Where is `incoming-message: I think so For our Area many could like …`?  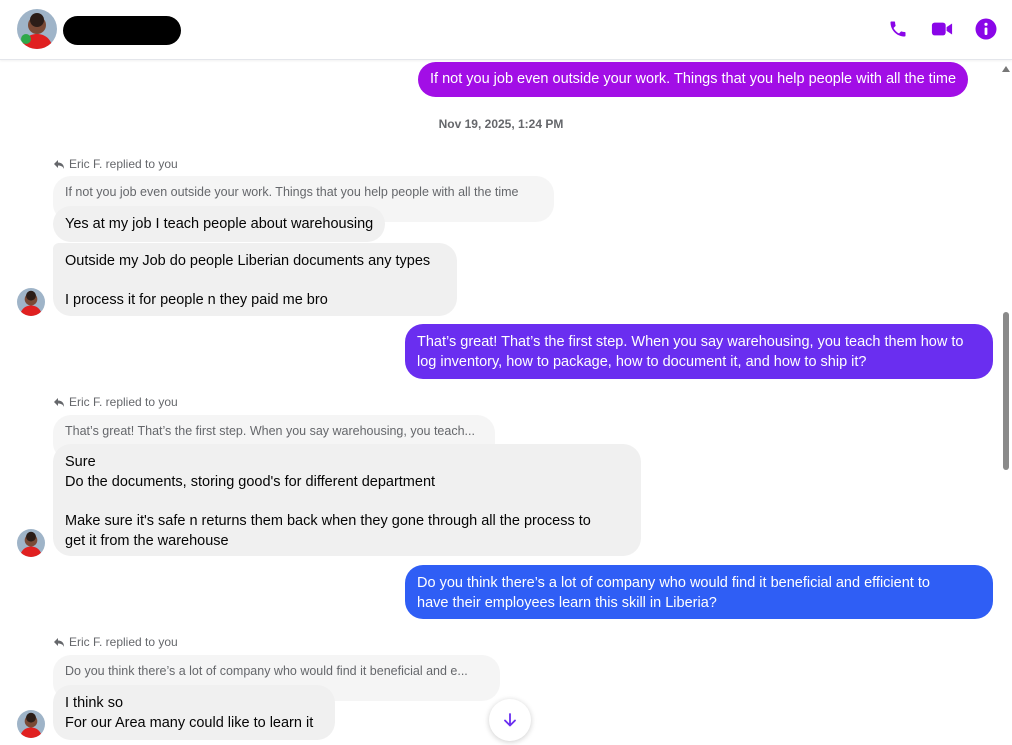
incoming-message: I think so For our Area many could like … is located at coordinates (194, 712).